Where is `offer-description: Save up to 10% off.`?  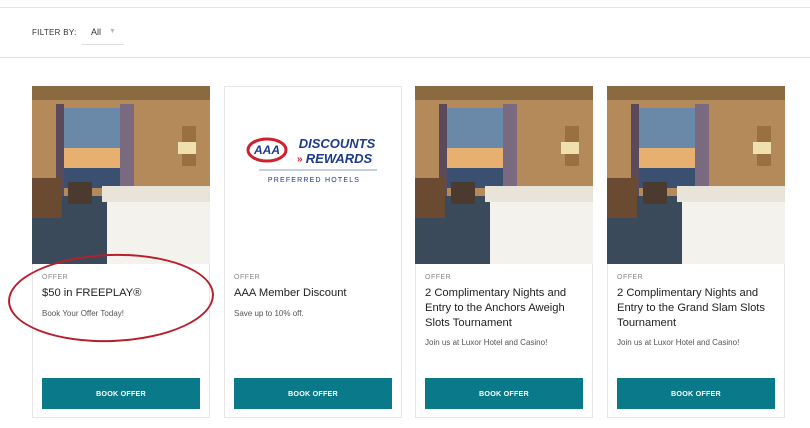 offer-description: Save up to 10% off. is located at coordinates (269, 313).